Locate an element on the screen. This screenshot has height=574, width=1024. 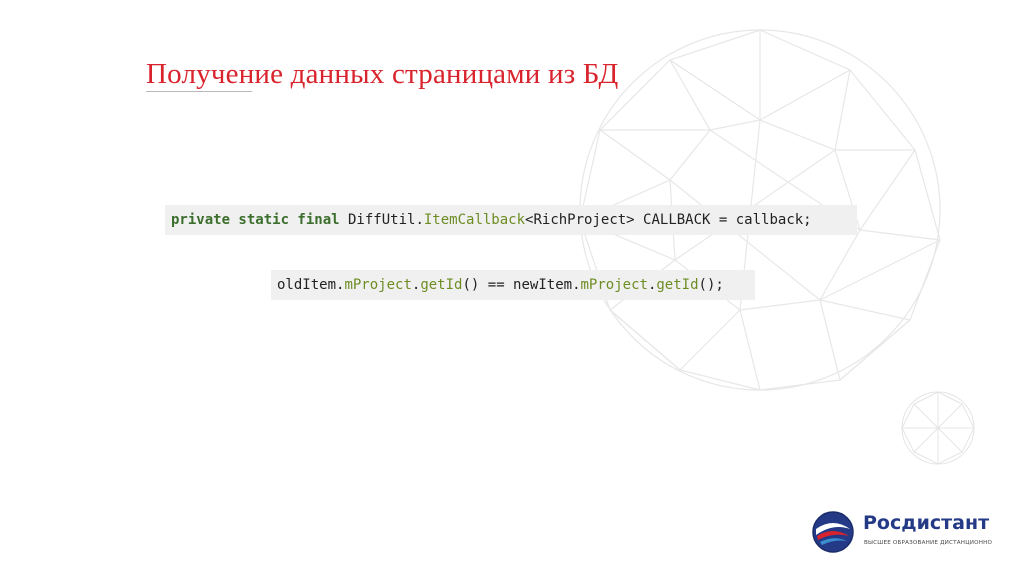
slide-title-block: Получение данных страницами из БД is located at coordinates (382, 75).